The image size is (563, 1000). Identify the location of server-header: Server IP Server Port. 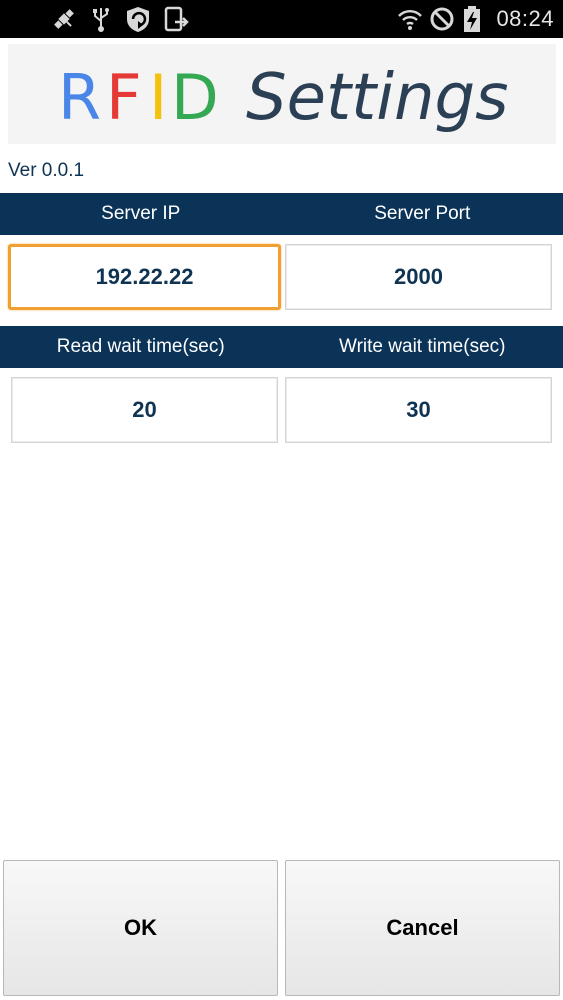
(281, 214).